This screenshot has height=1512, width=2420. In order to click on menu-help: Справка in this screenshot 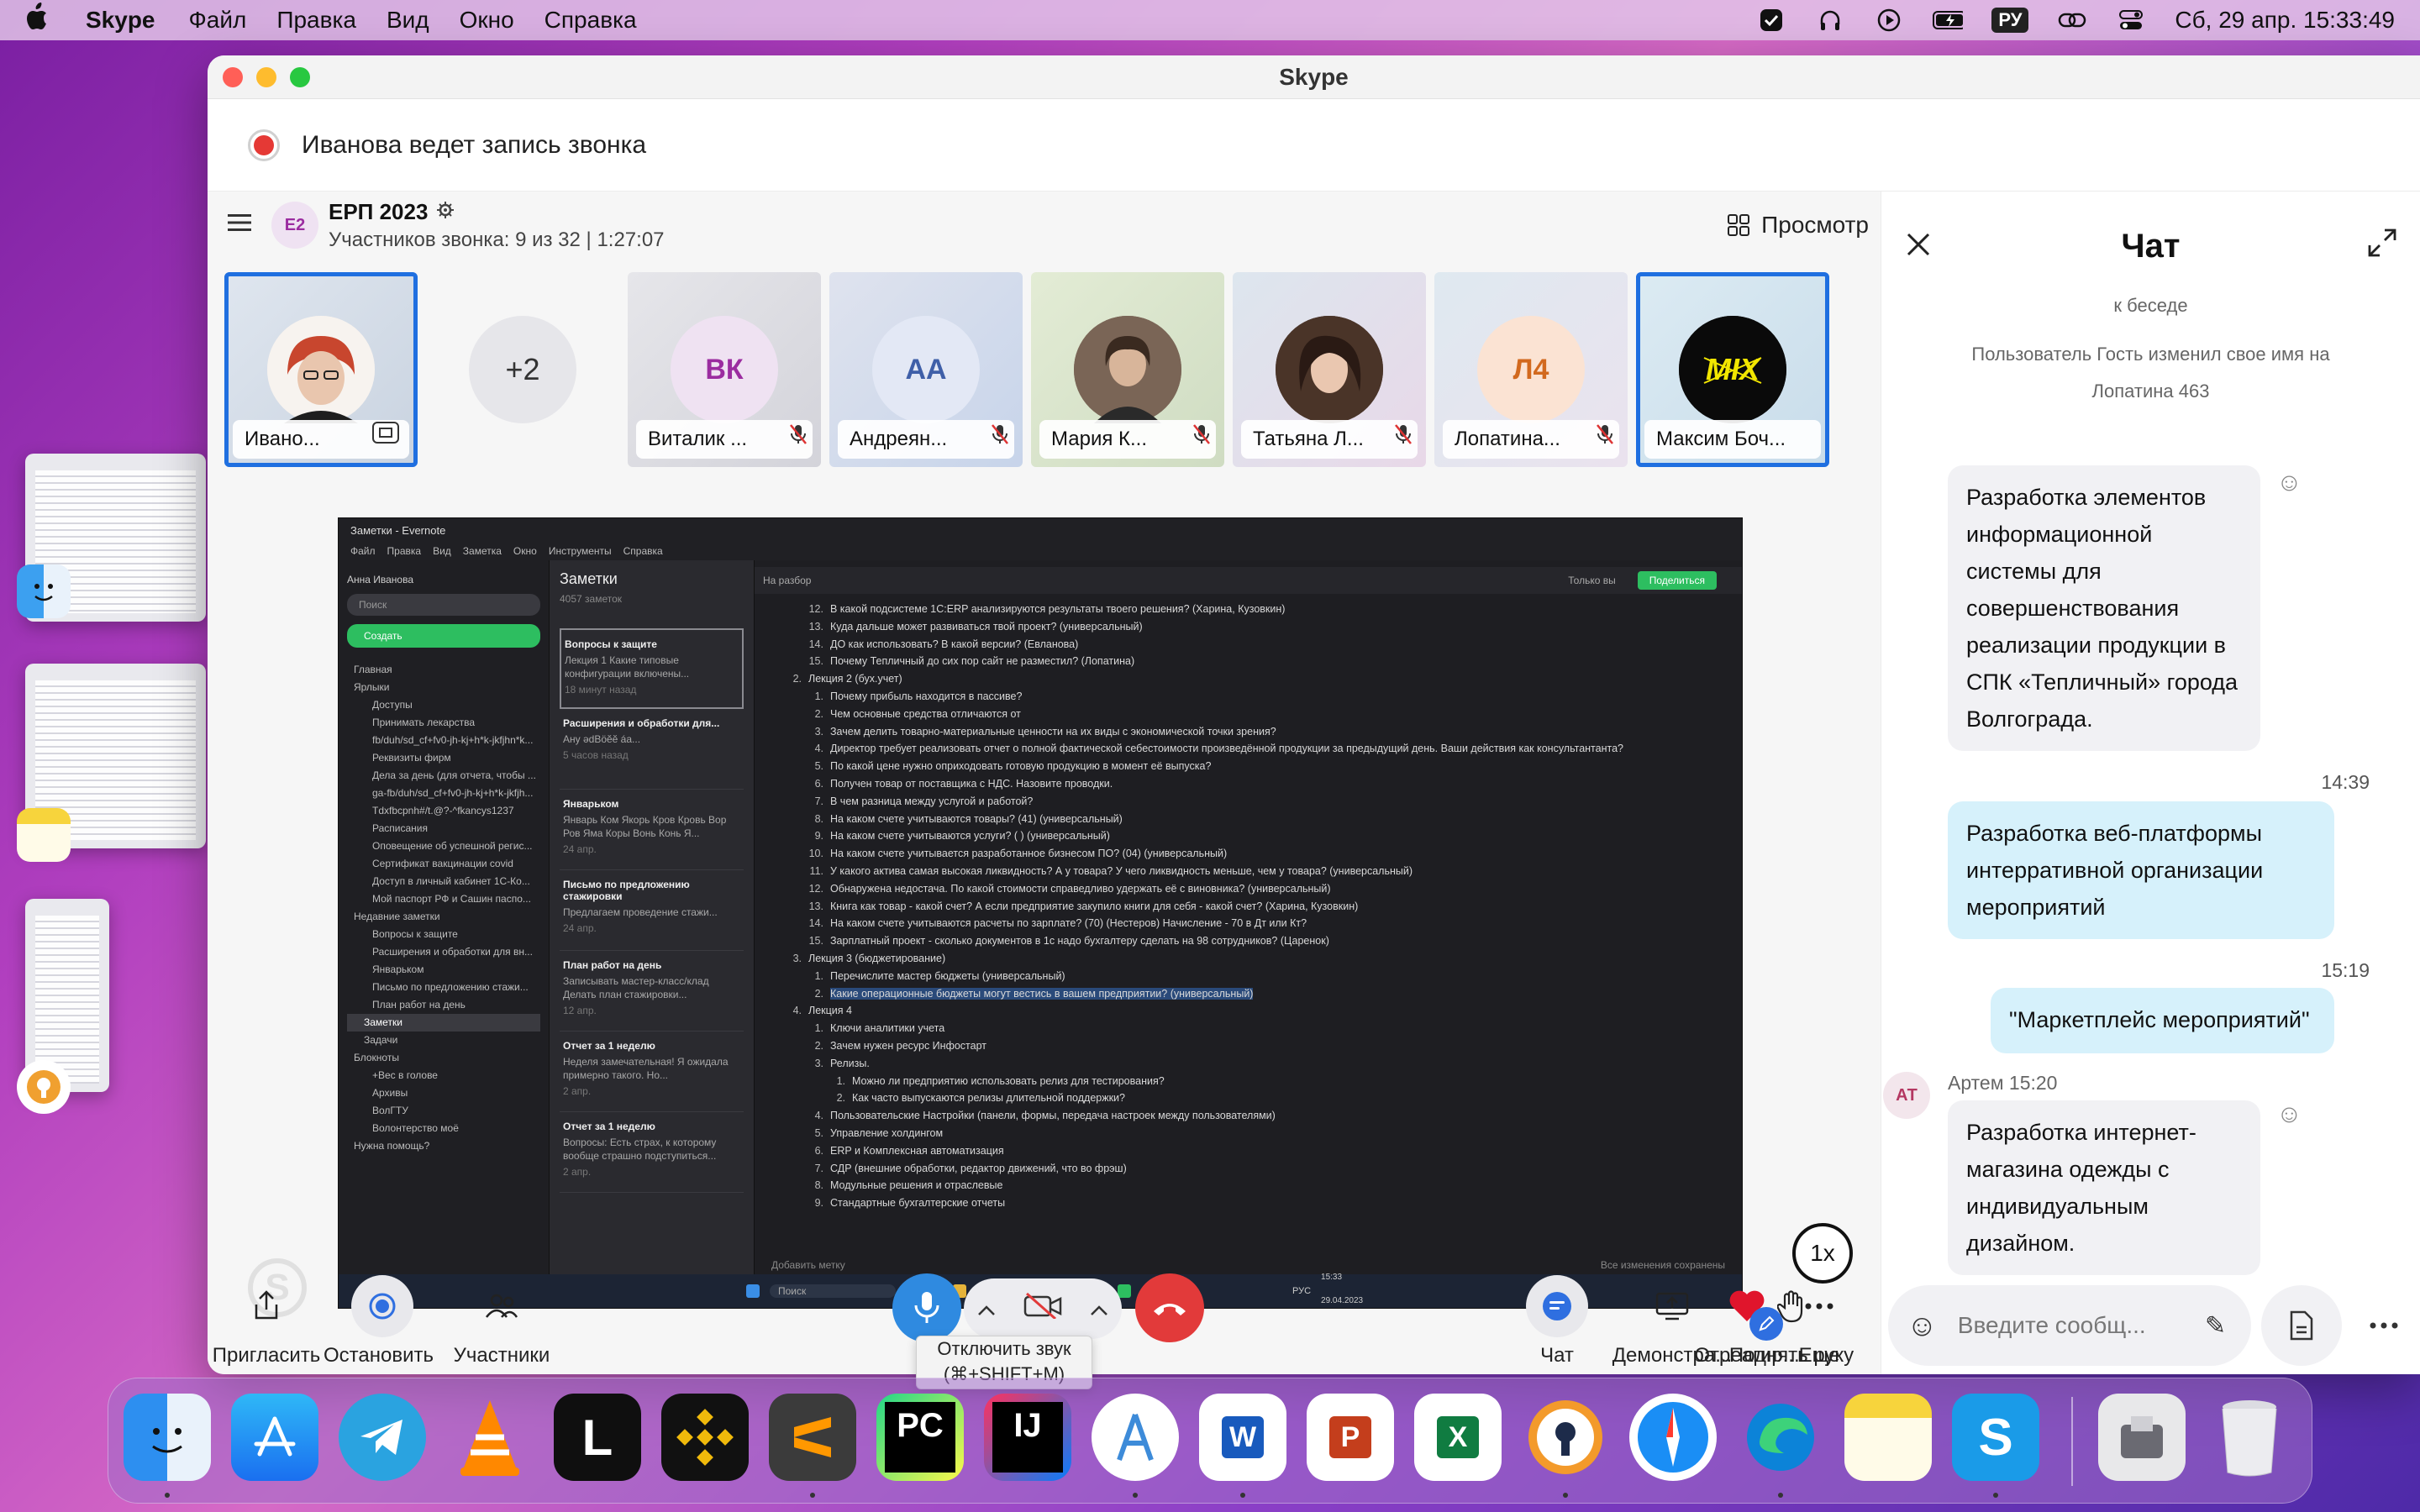, I will do `click(590, 20)`.